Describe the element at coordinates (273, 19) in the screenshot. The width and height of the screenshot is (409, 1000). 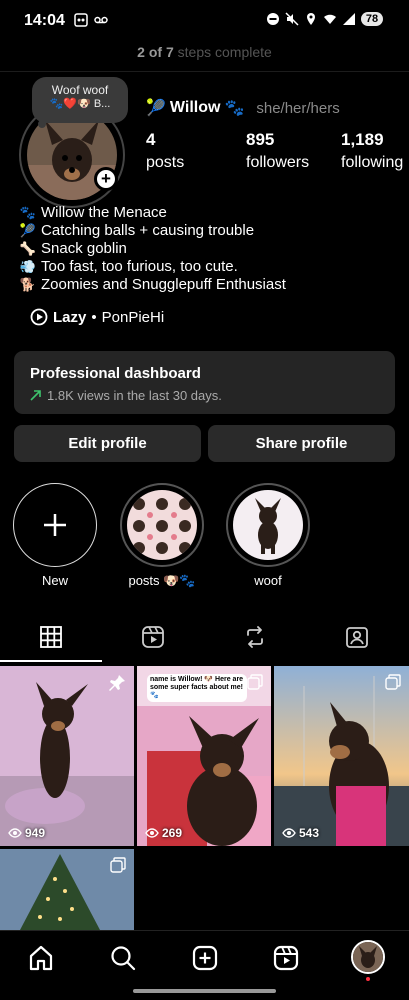
I see `do-not-disturb-icon` at that location.